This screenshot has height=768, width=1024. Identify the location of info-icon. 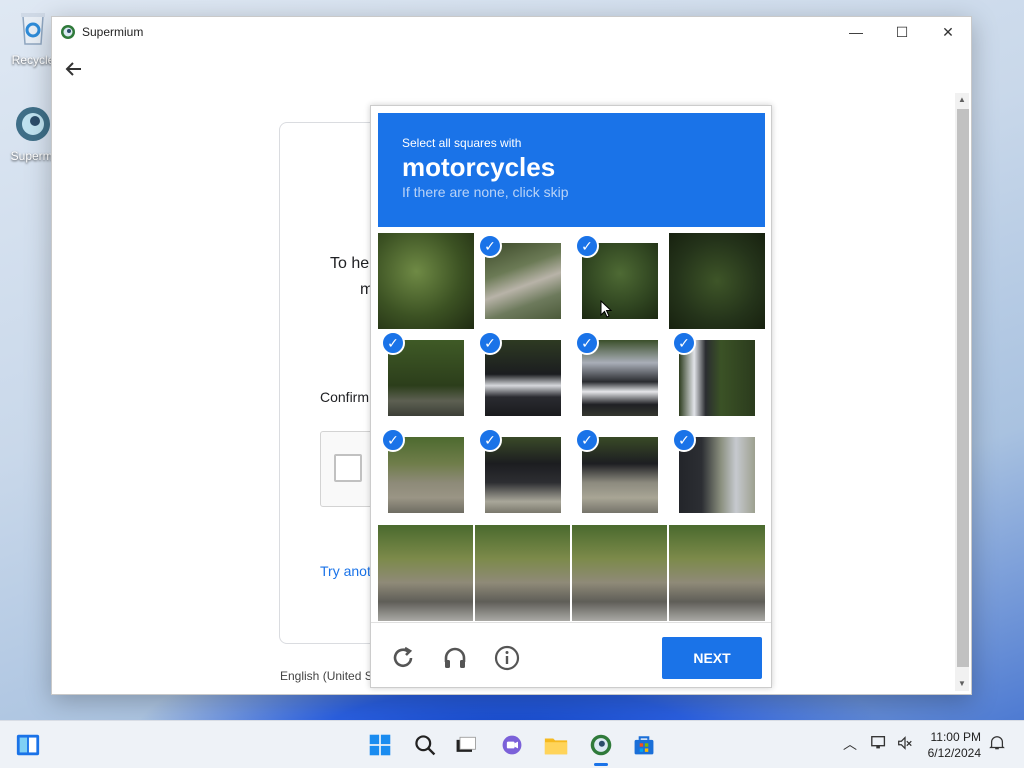
(507, 658).